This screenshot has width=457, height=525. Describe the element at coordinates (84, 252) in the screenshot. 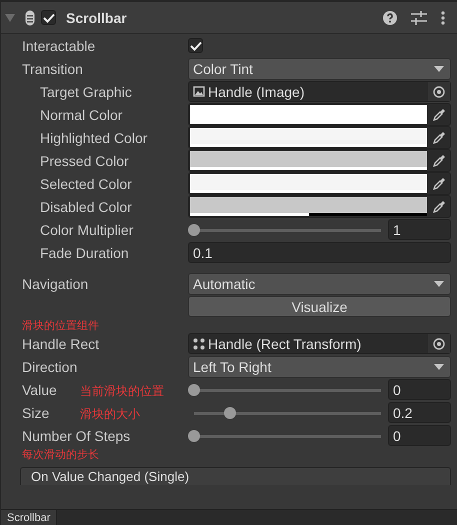

I see `field-label: Fade Duration` at that location.